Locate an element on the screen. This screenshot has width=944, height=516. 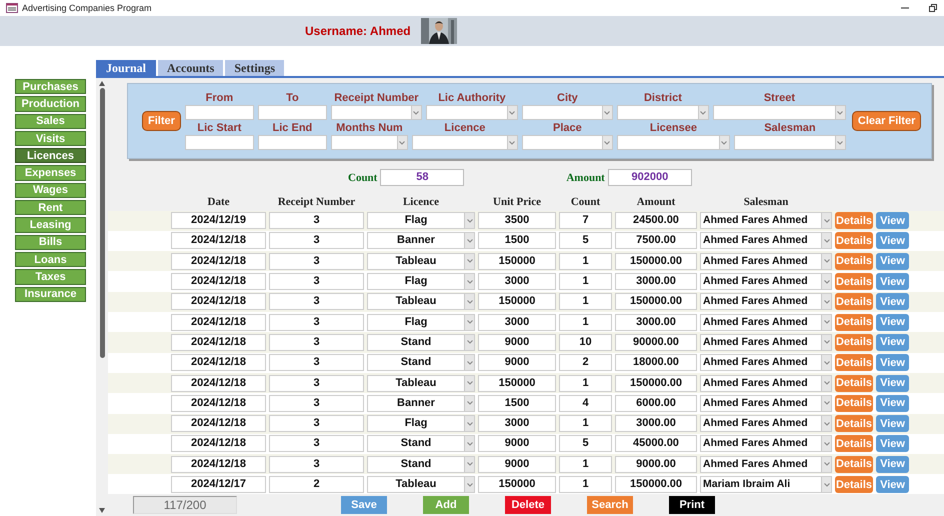
tab: Journal is located at coordinates (126, 68).